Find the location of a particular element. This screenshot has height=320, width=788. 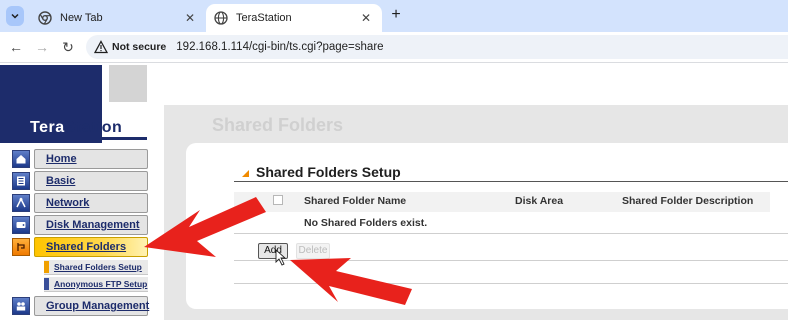

sidebar-item-group-management: Group Management is located at coordinates (79, 306).